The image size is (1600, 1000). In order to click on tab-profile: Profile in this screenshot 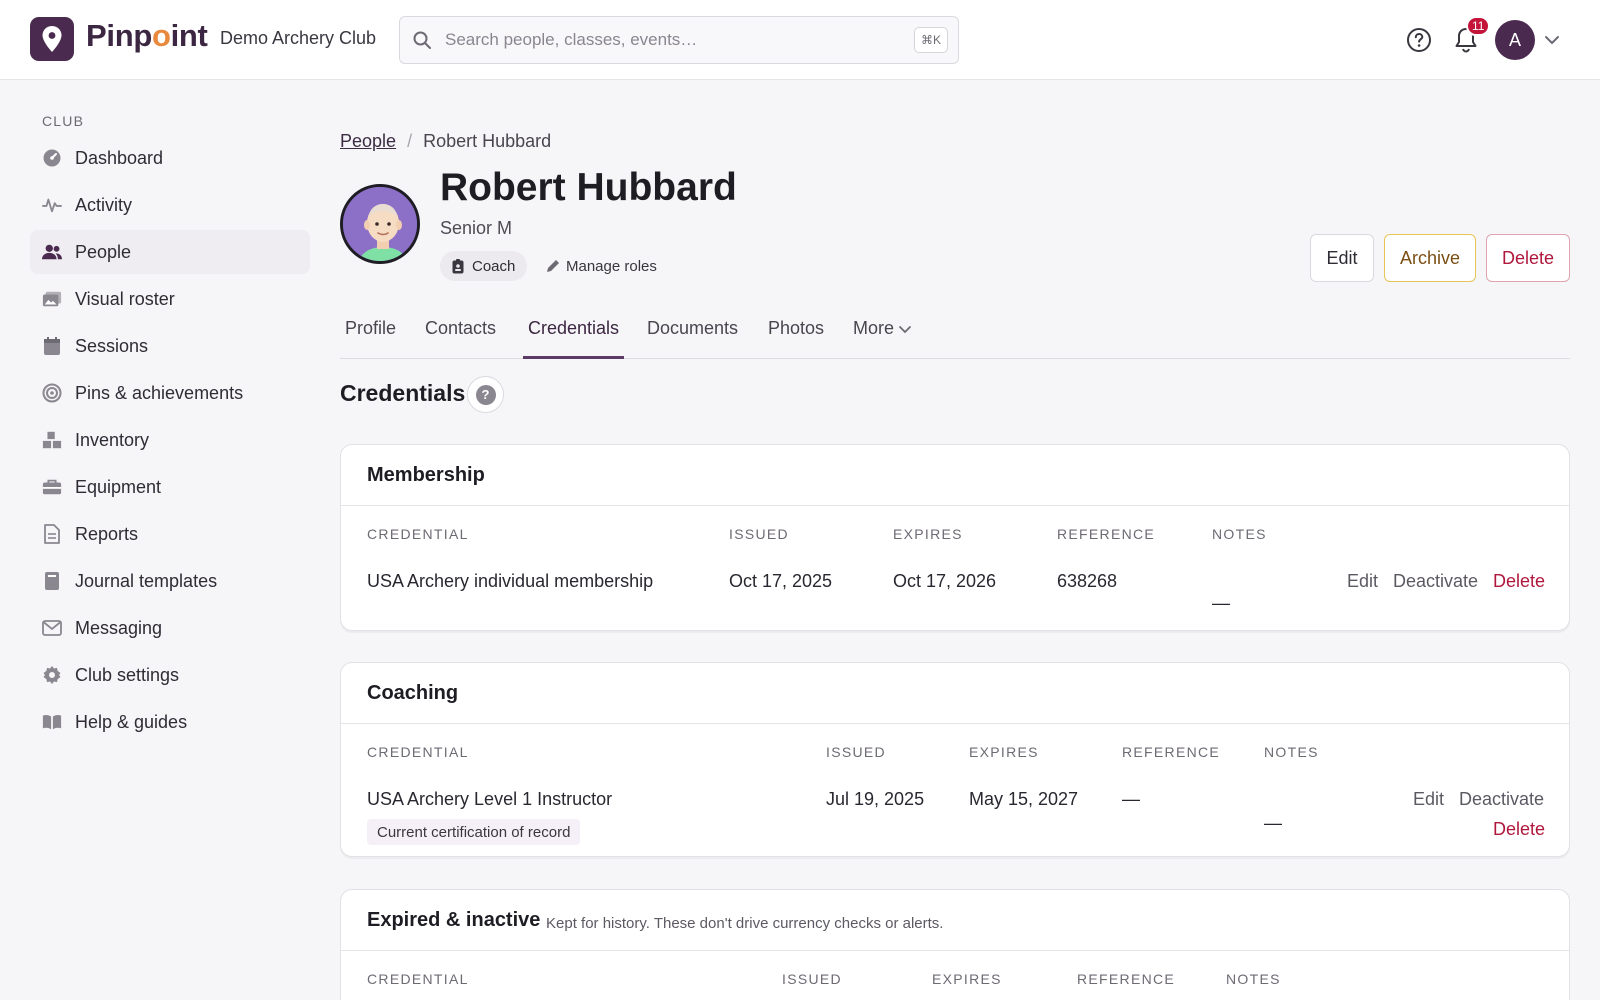, I will do `click(370, 338)`.